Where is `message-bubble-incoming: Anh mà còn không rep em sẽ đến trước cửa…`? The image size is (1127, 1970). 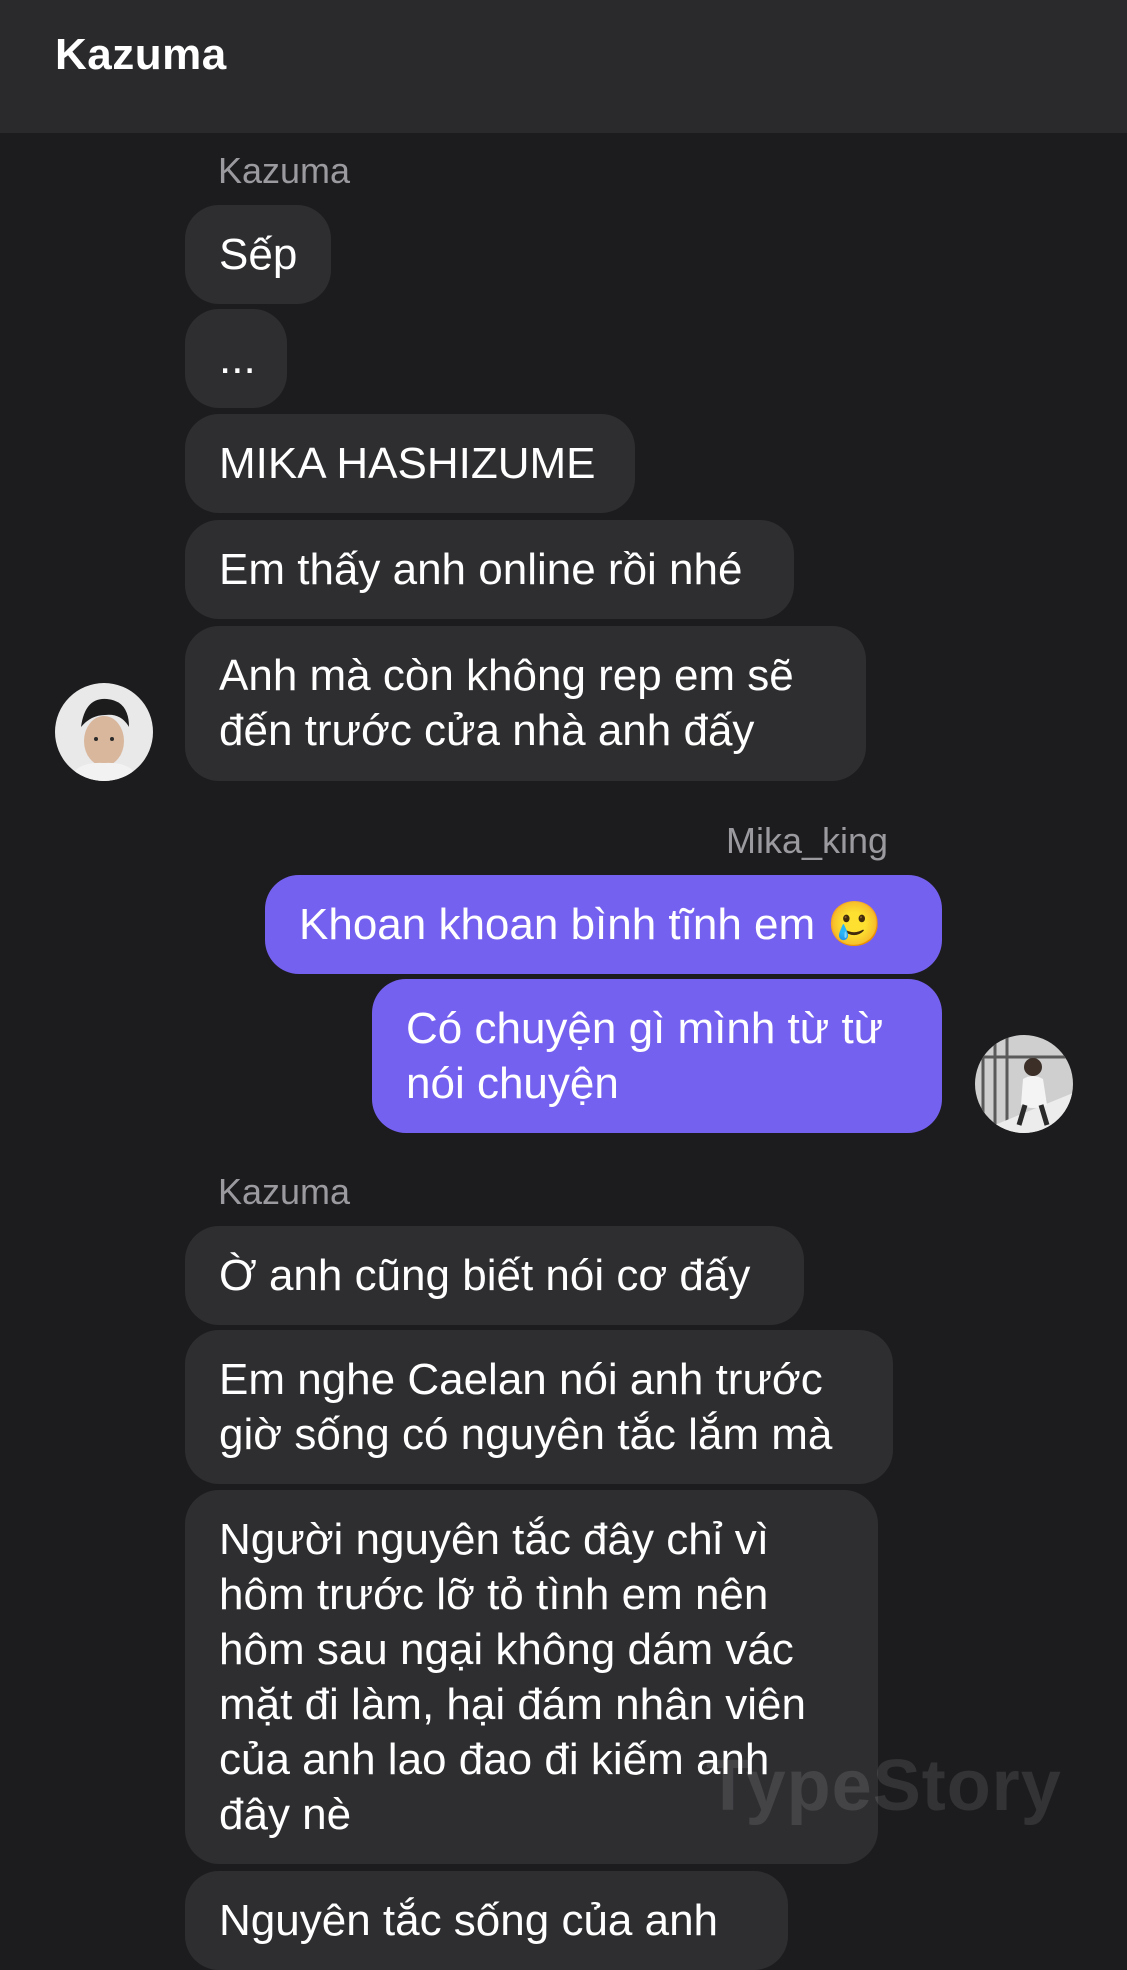 message-bubble-incoming: Anh mà còn không rep em sẽ đến trước cửa… is located at coordinates (525, 703).